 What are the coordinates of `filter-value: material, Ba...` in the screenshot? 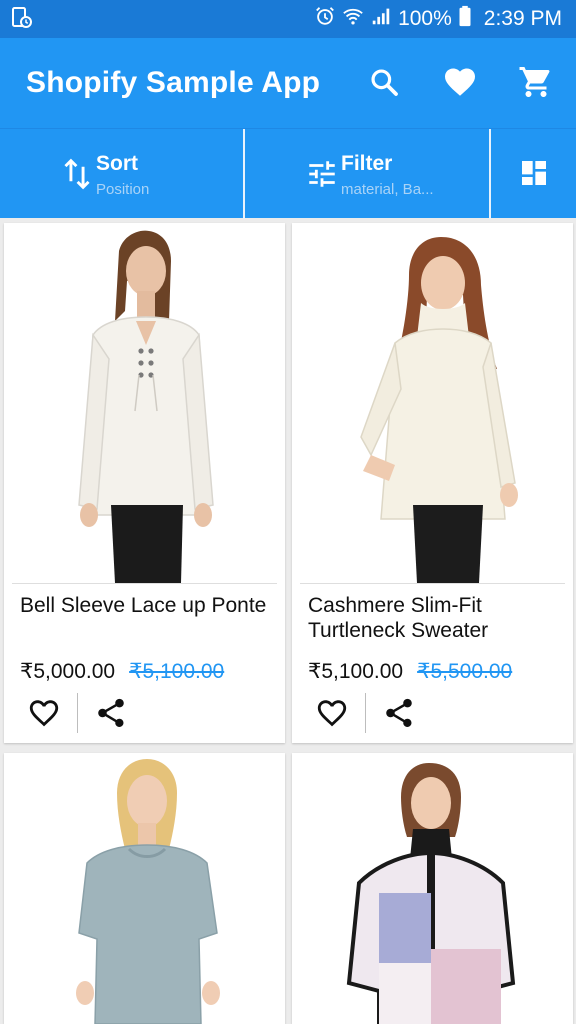 It's located at (387, 189).